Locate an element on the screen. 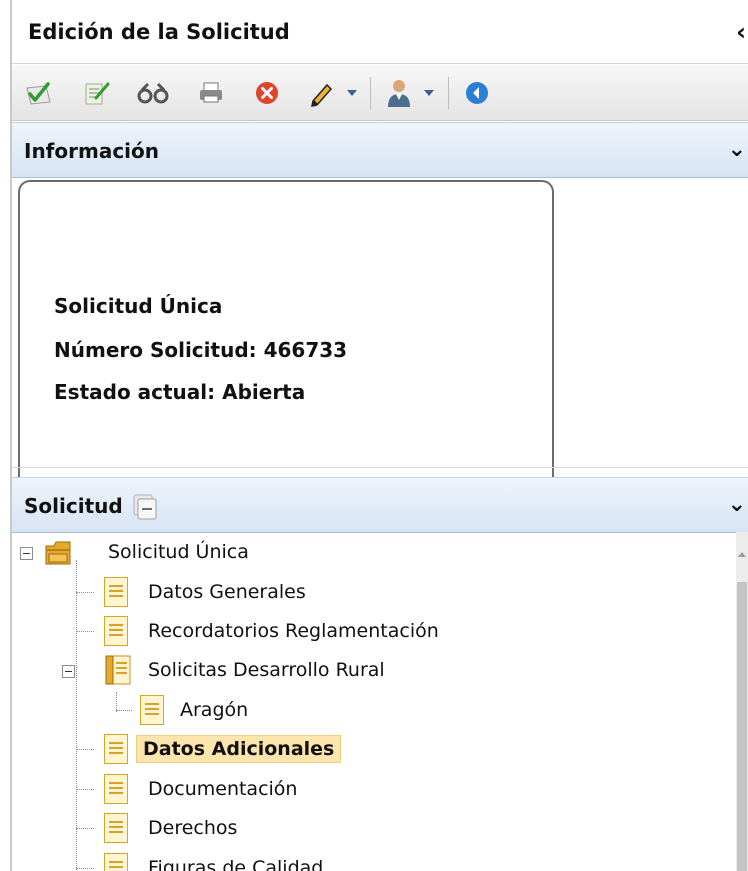 The width and height of the screenshot is (748, 871). tree-node-label: Datos Generales is located at coordinates (227, 592).